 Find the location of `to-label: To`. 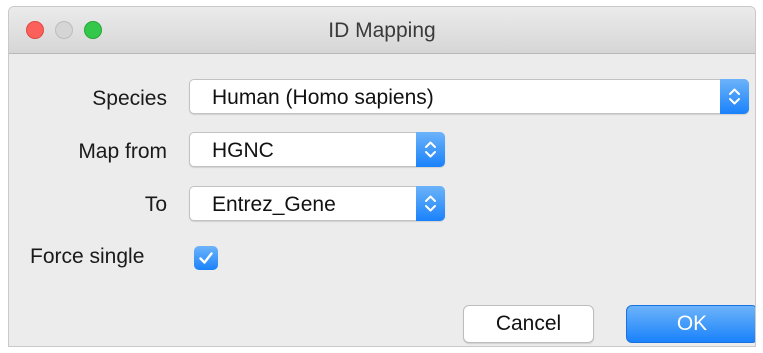

to-label: To is located at coordinates (155, 204).